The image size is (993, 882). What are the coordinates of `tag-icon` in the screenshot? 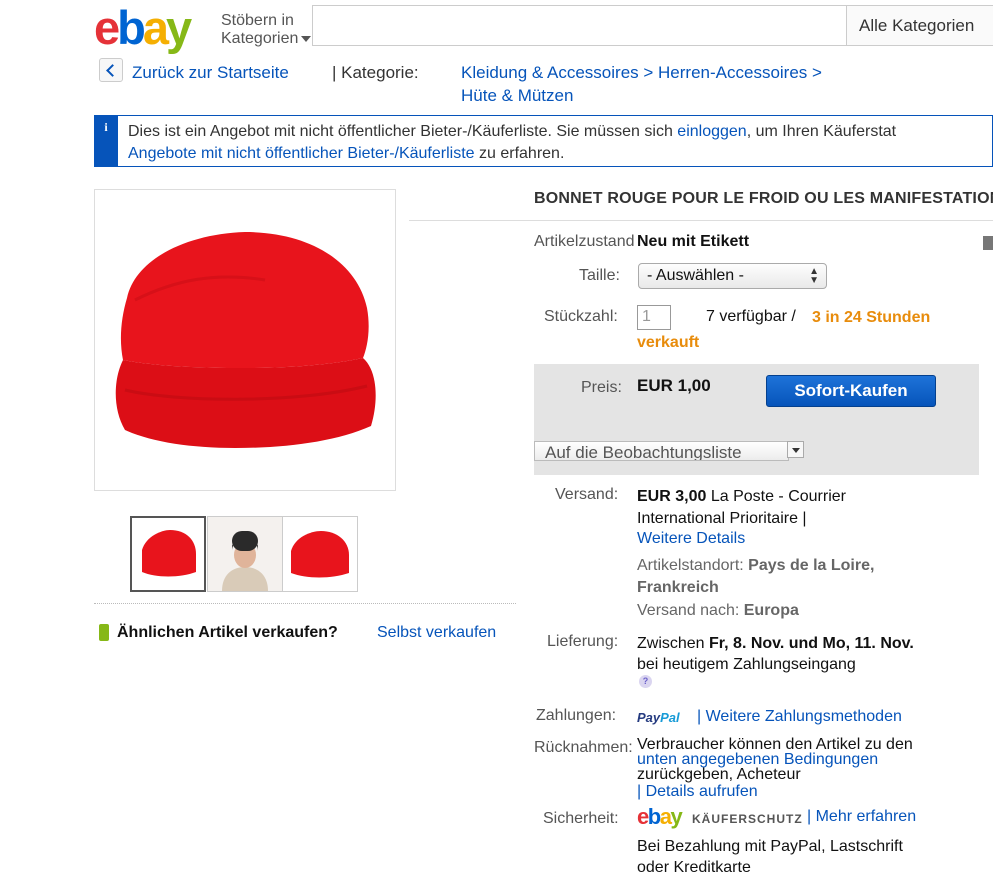 It's located at (104, 632).